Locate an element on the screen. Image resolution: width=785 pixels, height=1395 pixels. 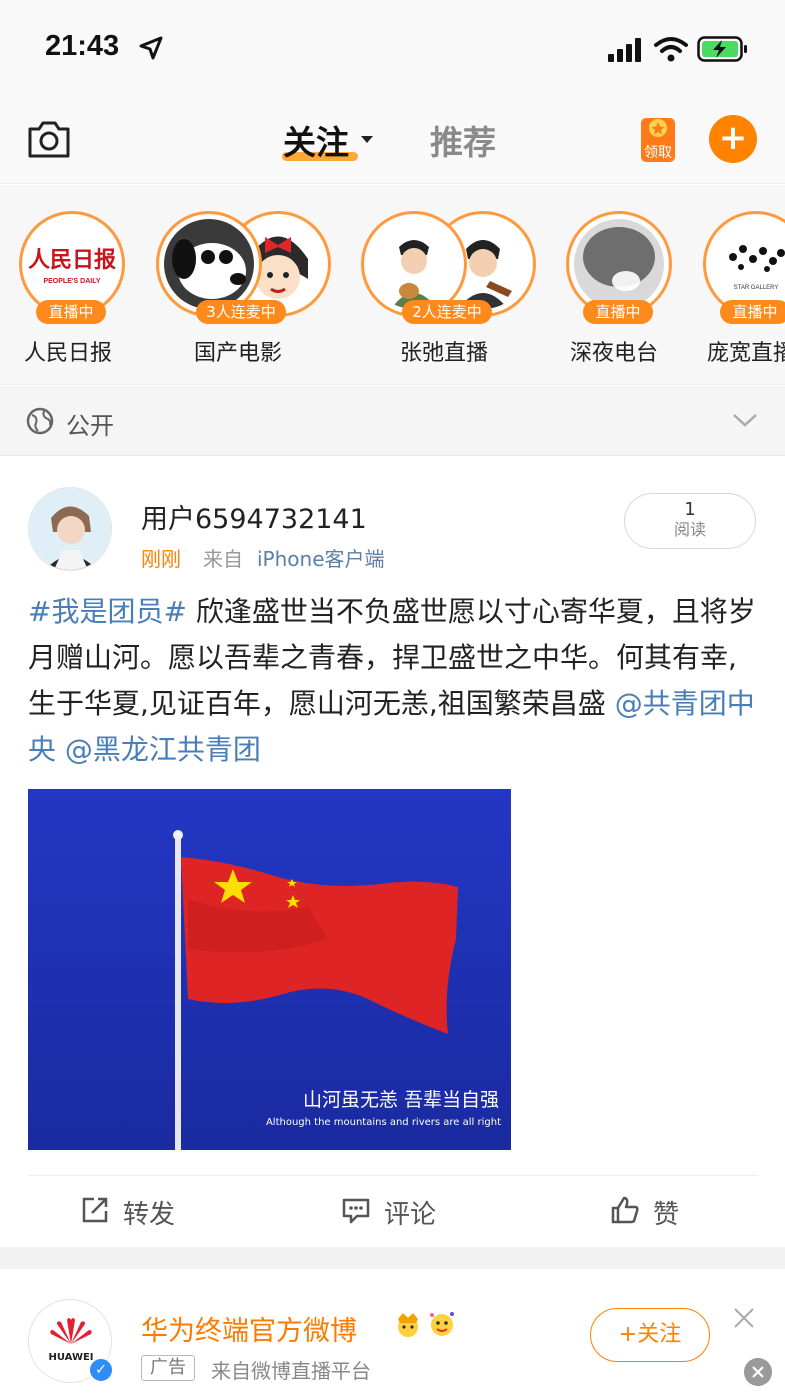
svg-text: PEOPLE'S DAILY is located at coordinates (71, 281).